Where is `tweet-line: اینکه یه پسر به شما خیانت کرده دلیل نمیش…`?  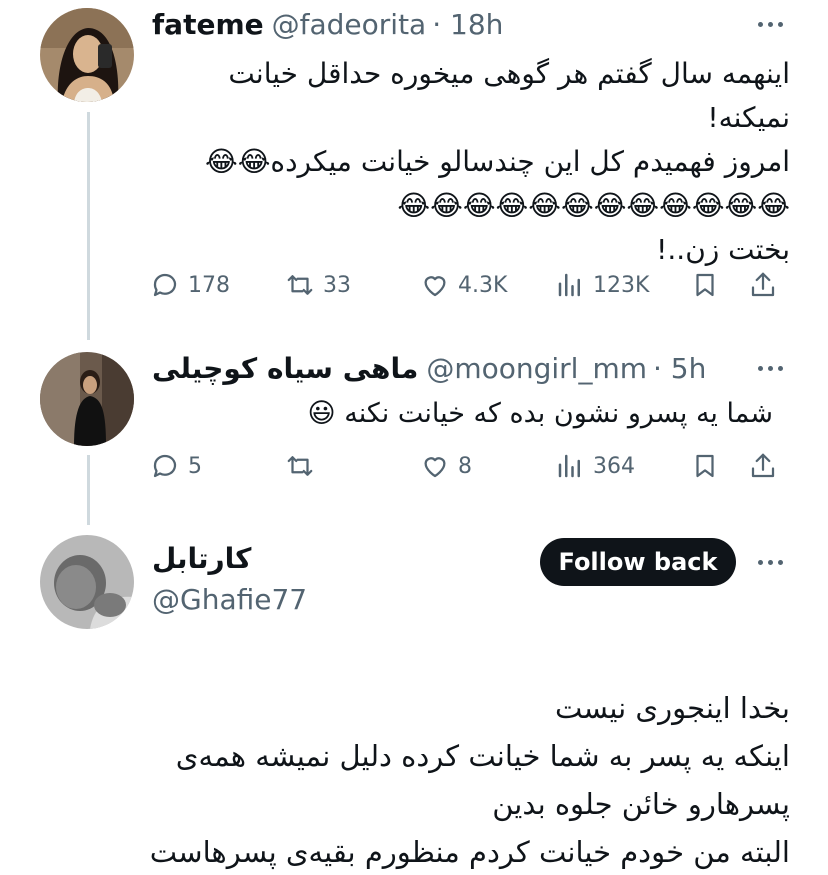 tweet-line: اینکه یه پسر به شما خیانت کرده دلیل نمیش… is located at coordinates (482, 756).